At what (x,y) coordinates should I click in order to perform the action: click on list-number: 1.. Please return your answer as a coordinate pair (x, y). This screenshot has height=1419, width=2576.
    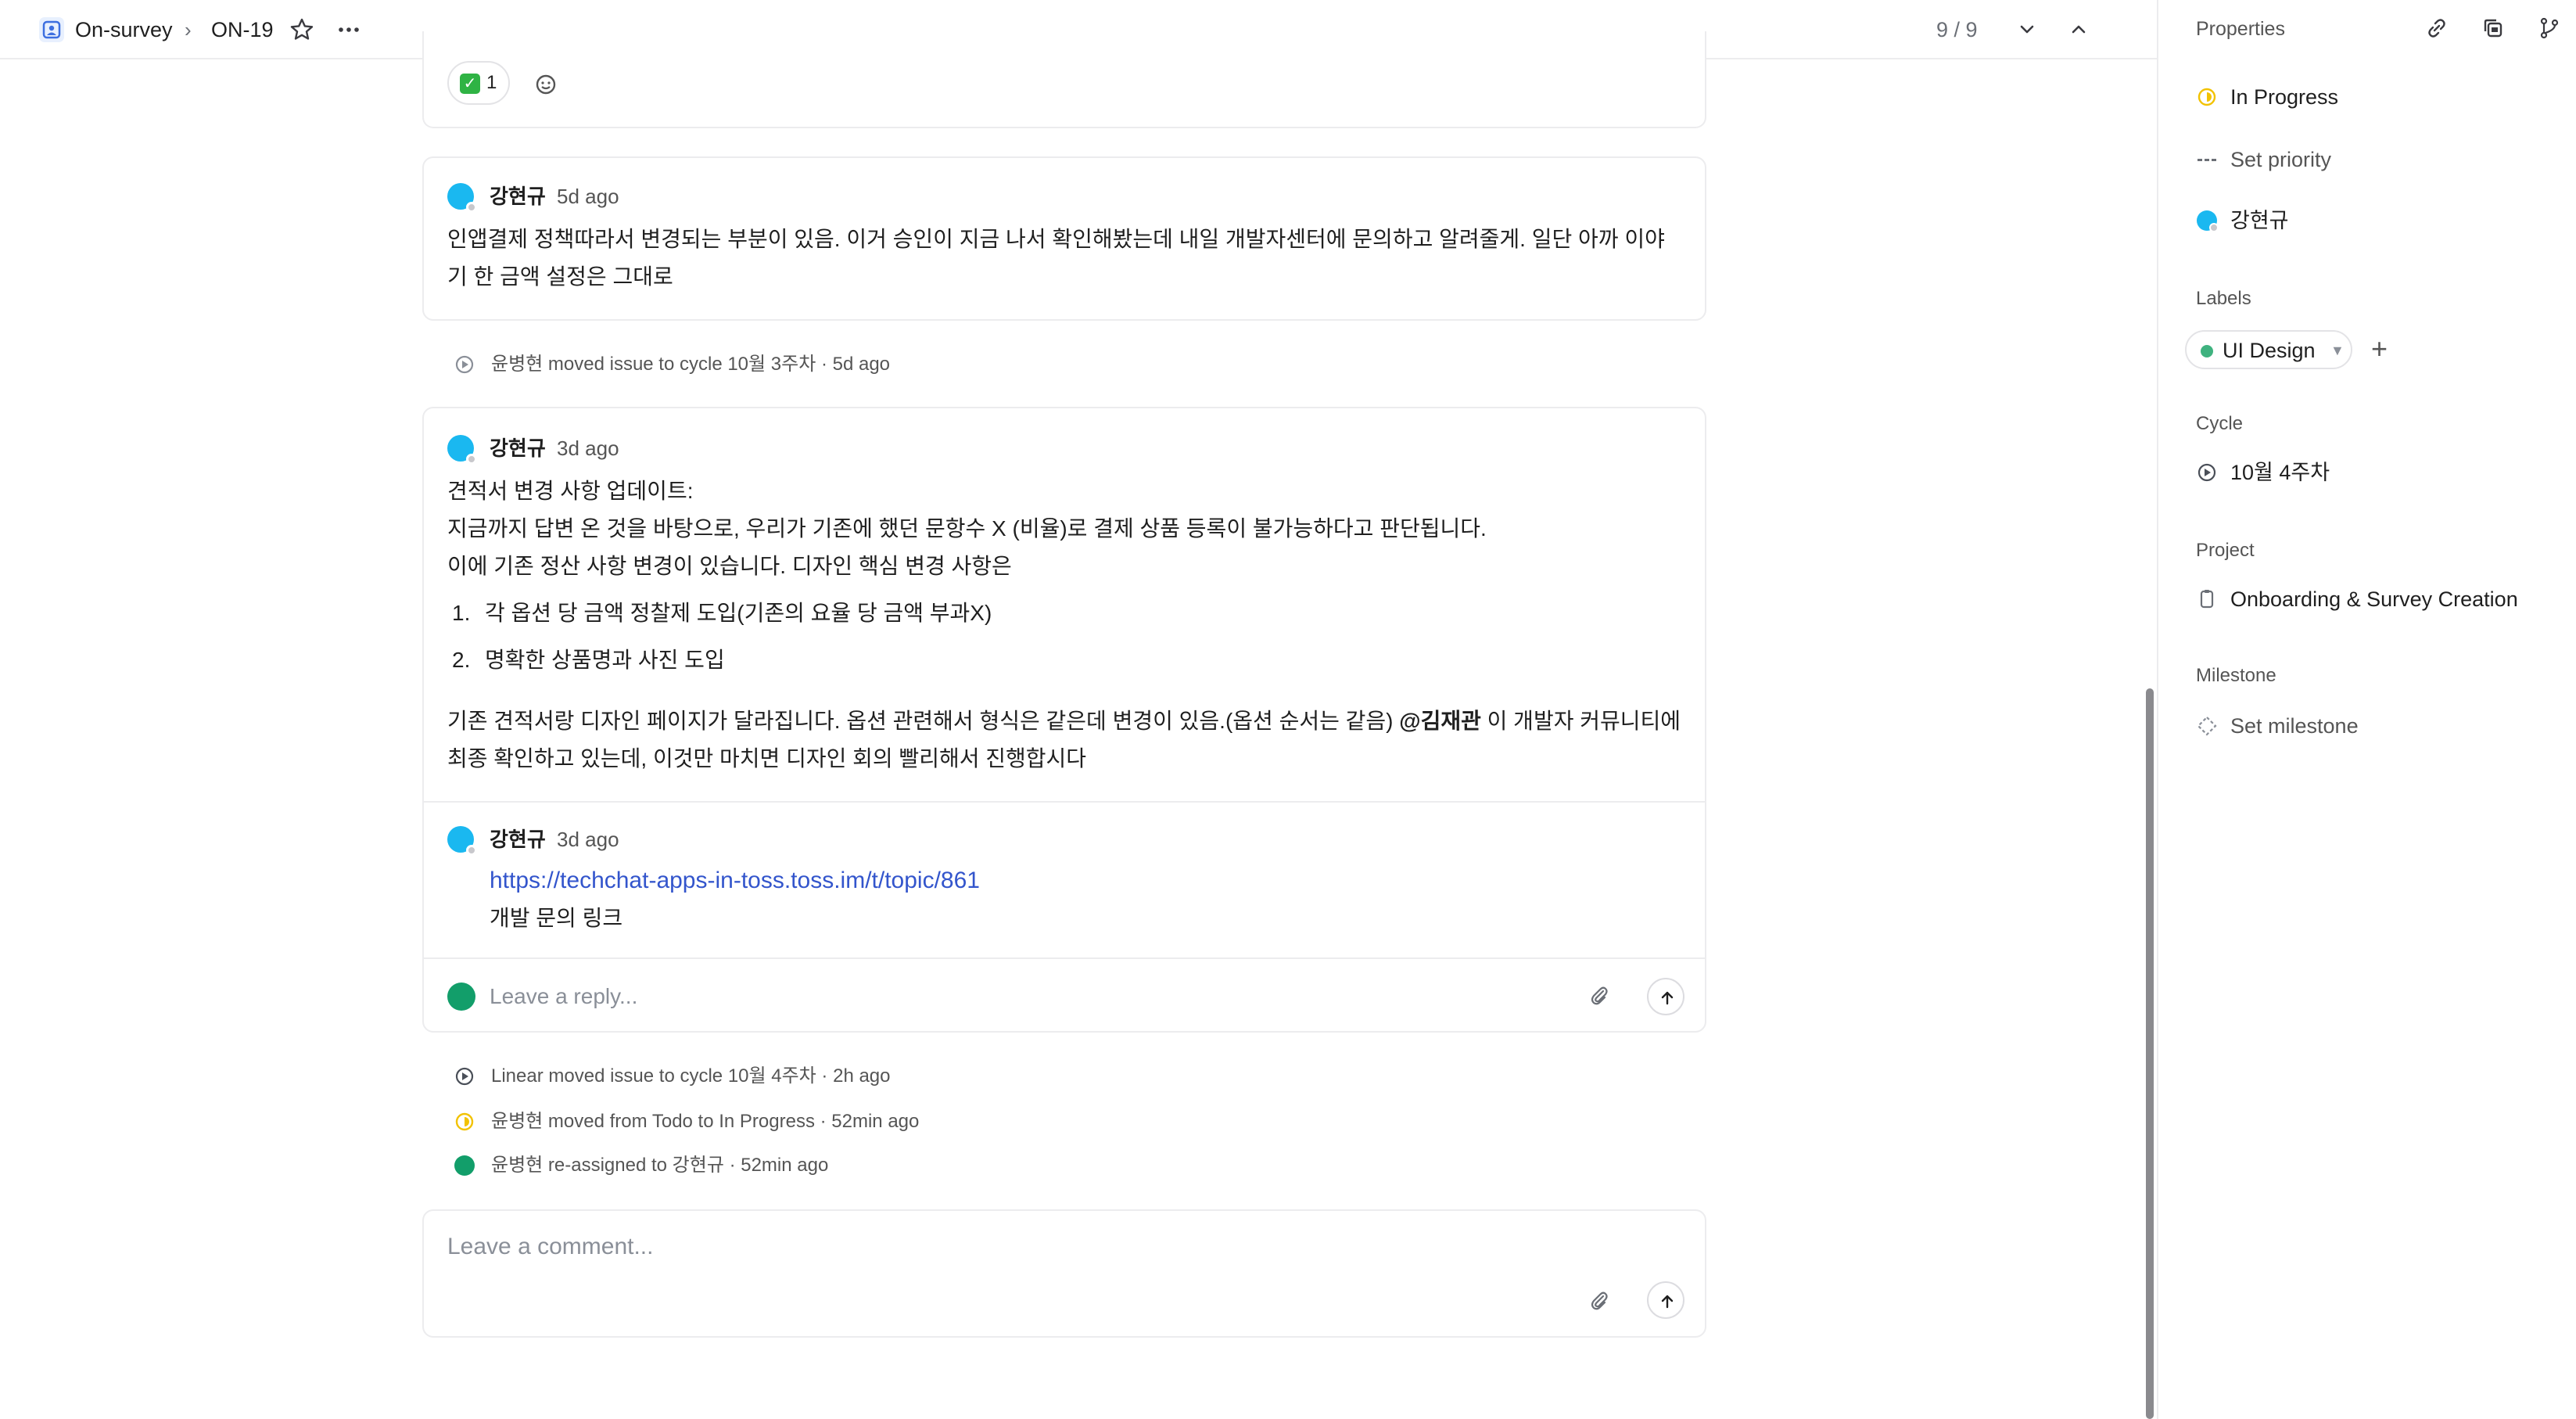
    Looking at the image, I should click on (461, 613).